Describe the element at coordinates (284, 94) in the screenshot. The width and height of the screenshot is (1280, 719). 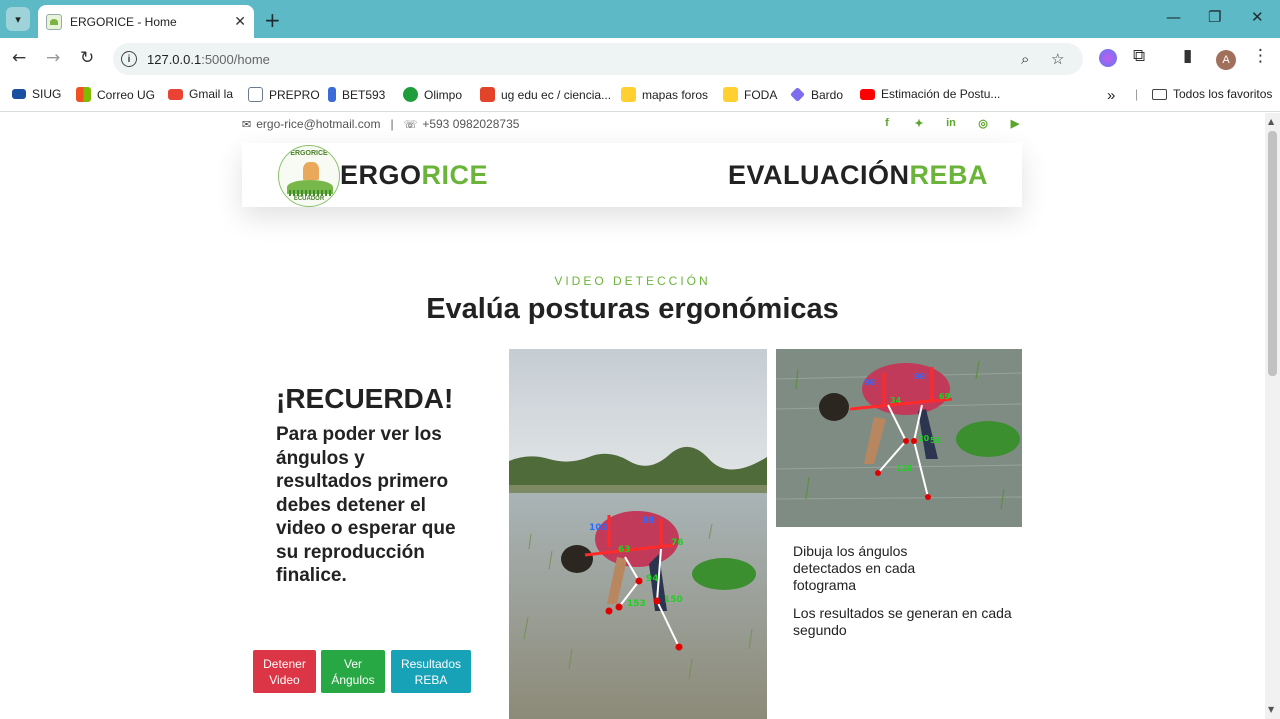
I see `bookmark-prepro: PREPRO` at that location.